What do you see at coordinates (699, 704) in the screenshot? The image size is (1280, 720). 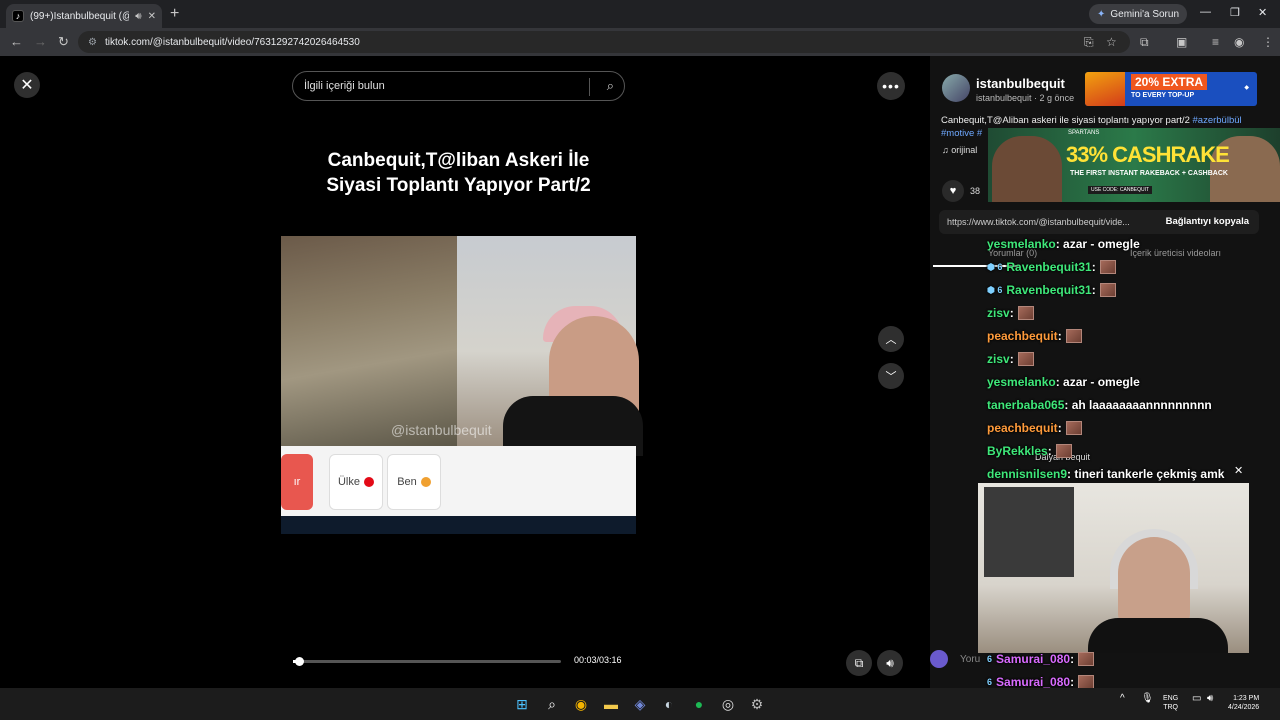 I see `spotify-icon: ●` at bounding box center [699, 704].